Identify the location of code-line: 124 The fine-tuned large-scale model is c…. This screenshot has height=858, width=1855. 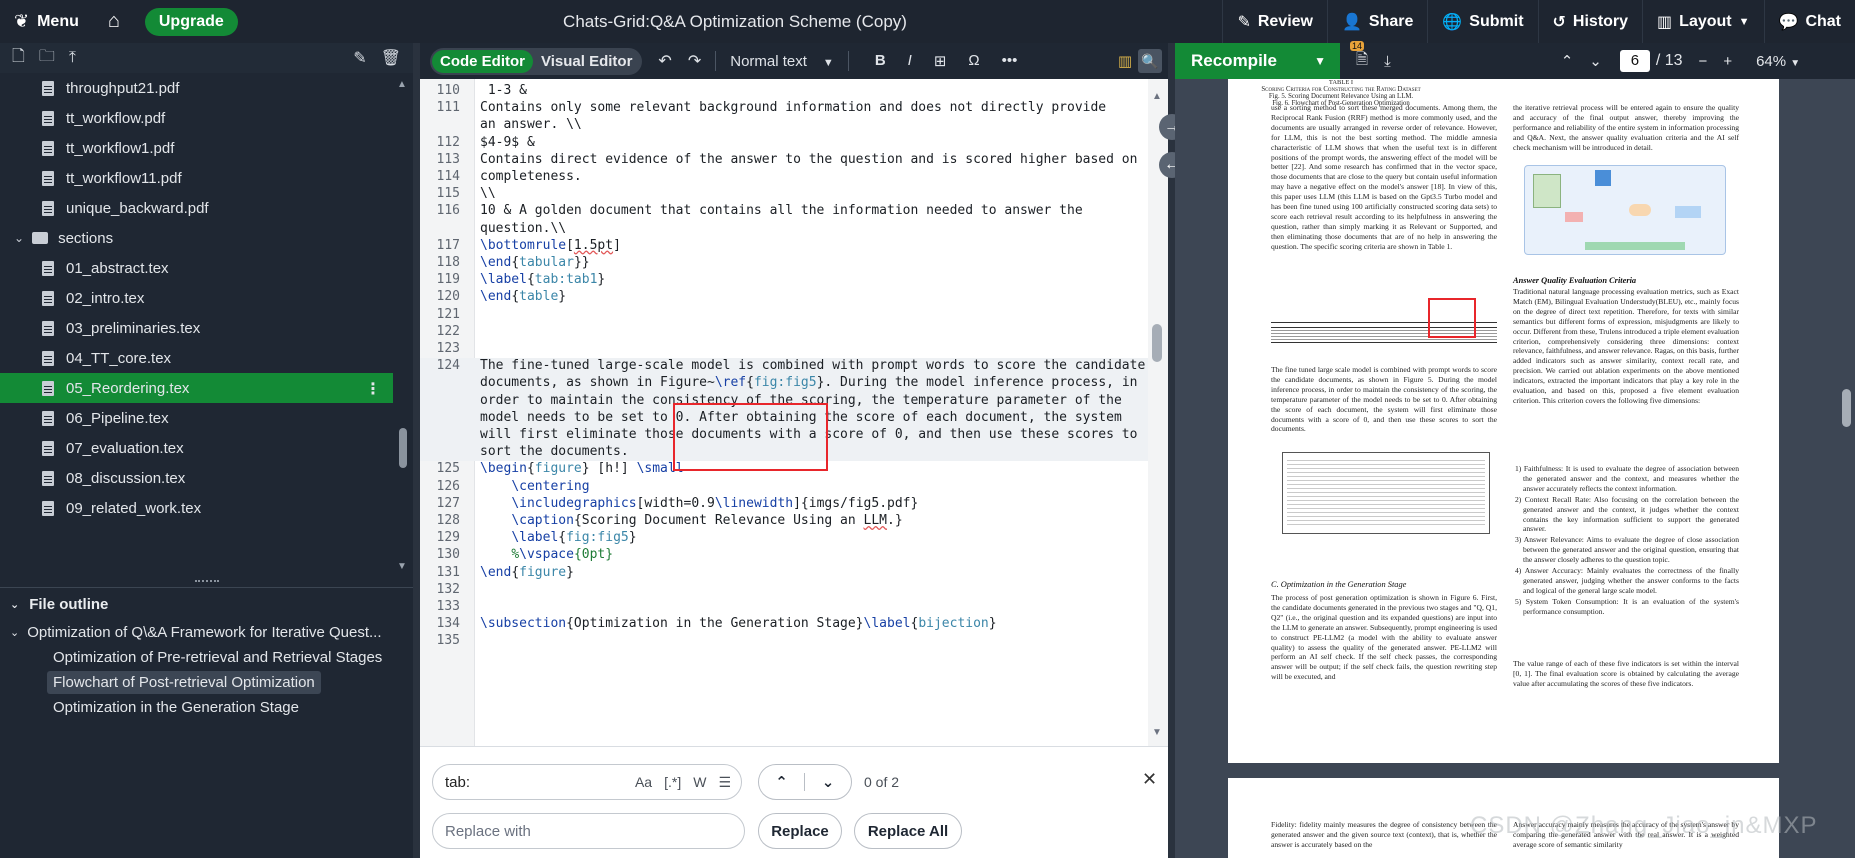
(784, 367).